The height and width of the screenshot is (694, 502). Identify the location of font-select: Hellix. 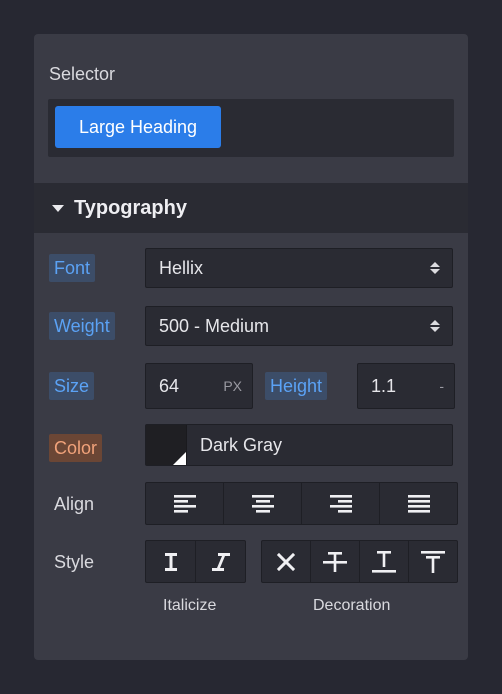
(299, 268).